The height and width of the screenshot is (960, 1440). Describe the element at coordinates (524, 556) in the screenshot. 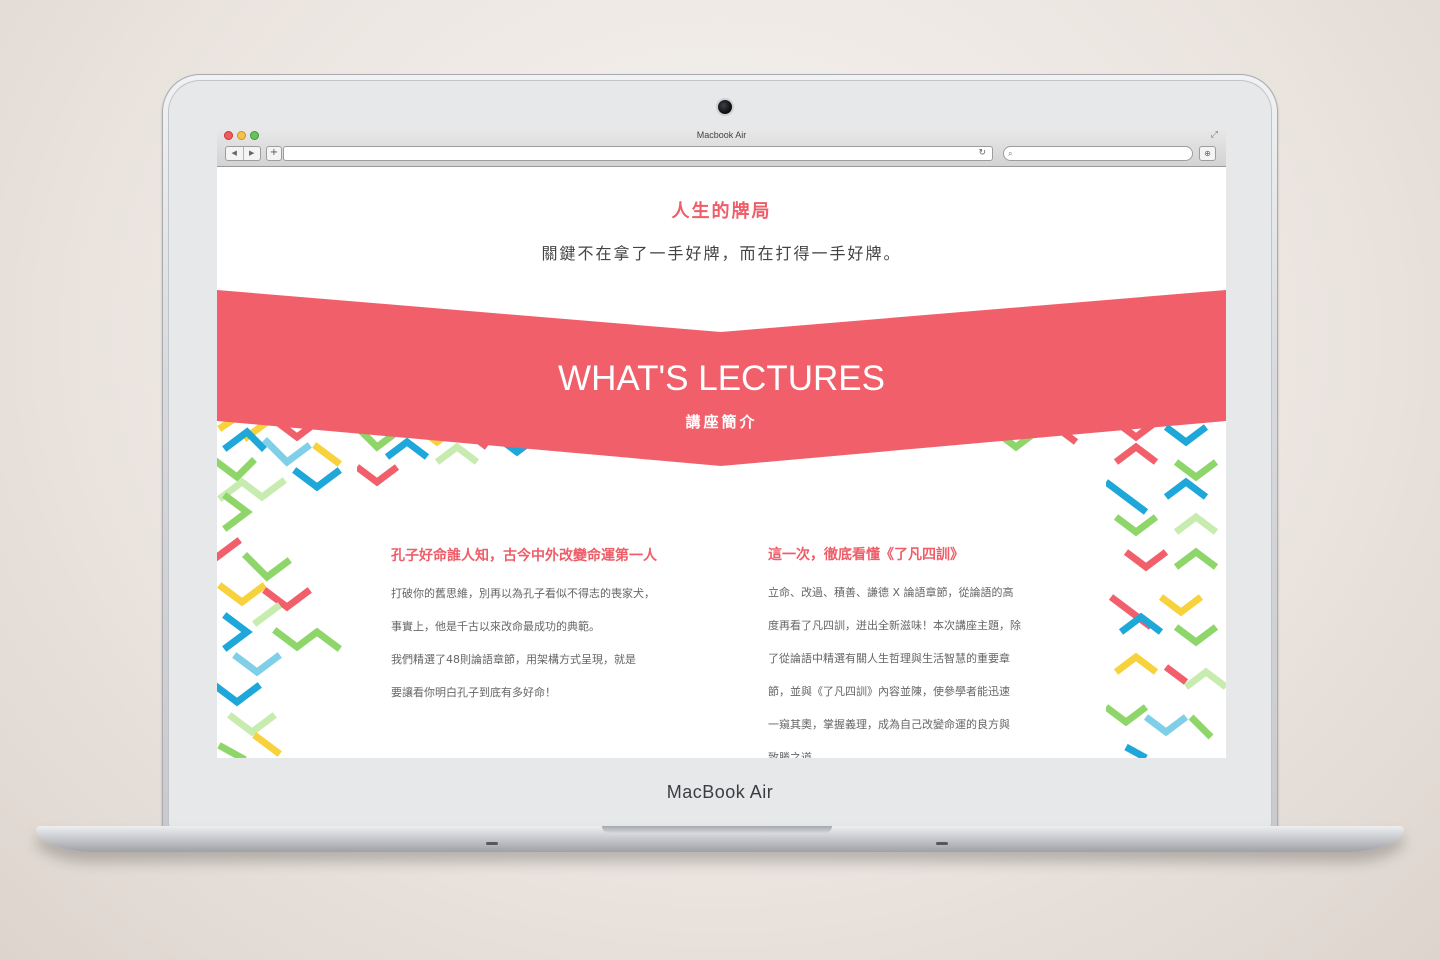

I see `left-column-heading: 孔子好命誰人知，古今中外改變命運第一人` at that location.